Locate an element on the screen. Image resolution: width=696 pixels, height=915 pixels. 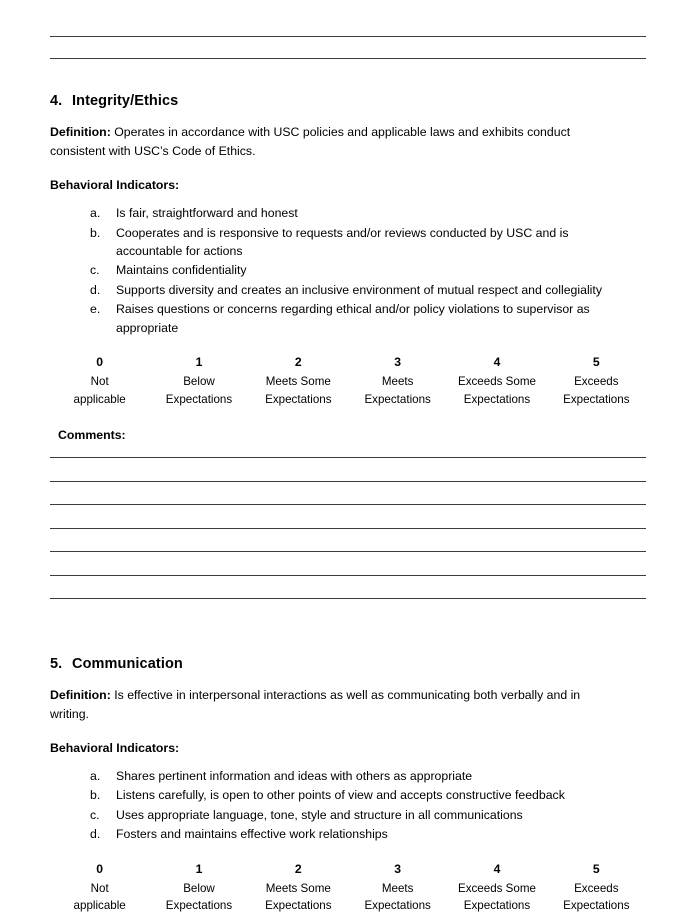
section-heading: 4. Integrity/Ethics is located at coordinates (348, 101).